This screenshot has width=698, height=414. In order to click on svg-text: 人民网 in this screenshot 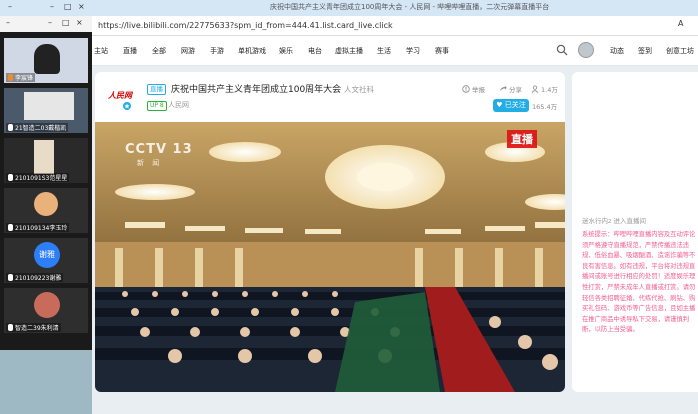, I will do `click(120, 95)`.